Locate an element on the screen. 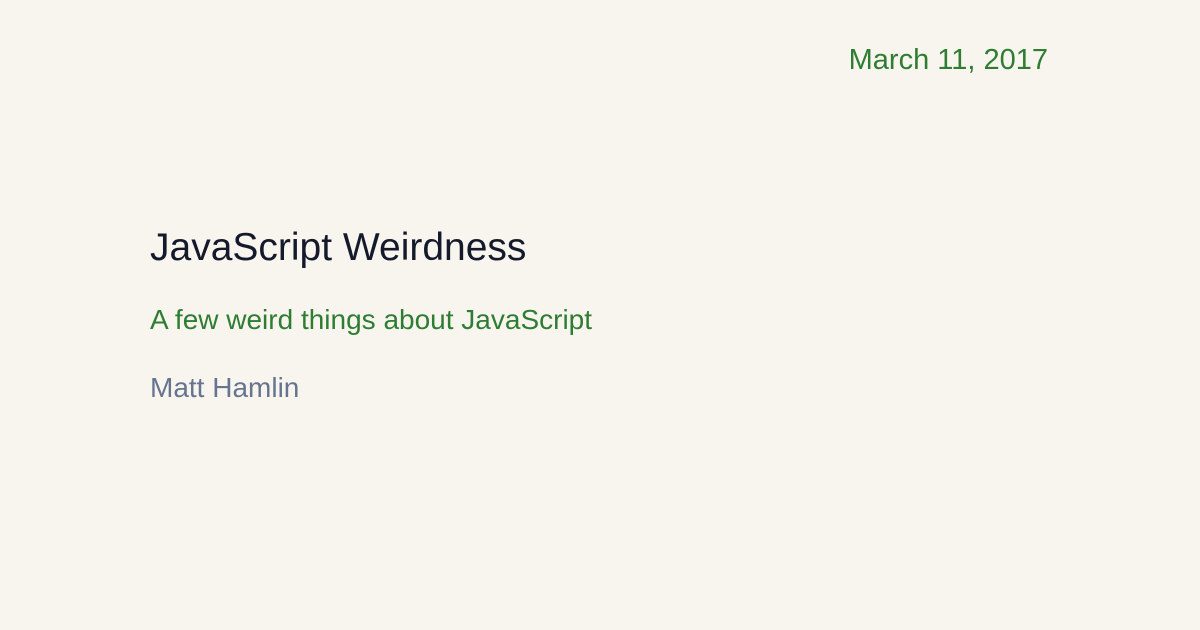 The height and width of the screenshot is (630, 1200). post-date: March 11, 2017 is located at coordinates (948, 60).